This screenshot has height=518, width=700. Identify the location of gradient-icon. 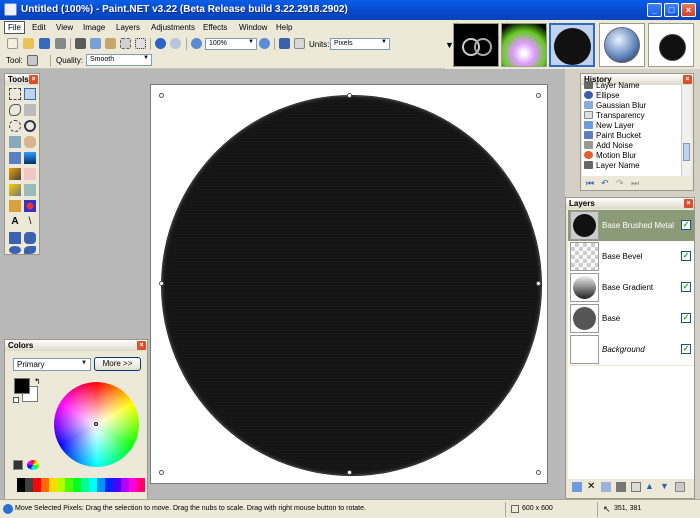
(30, 158).